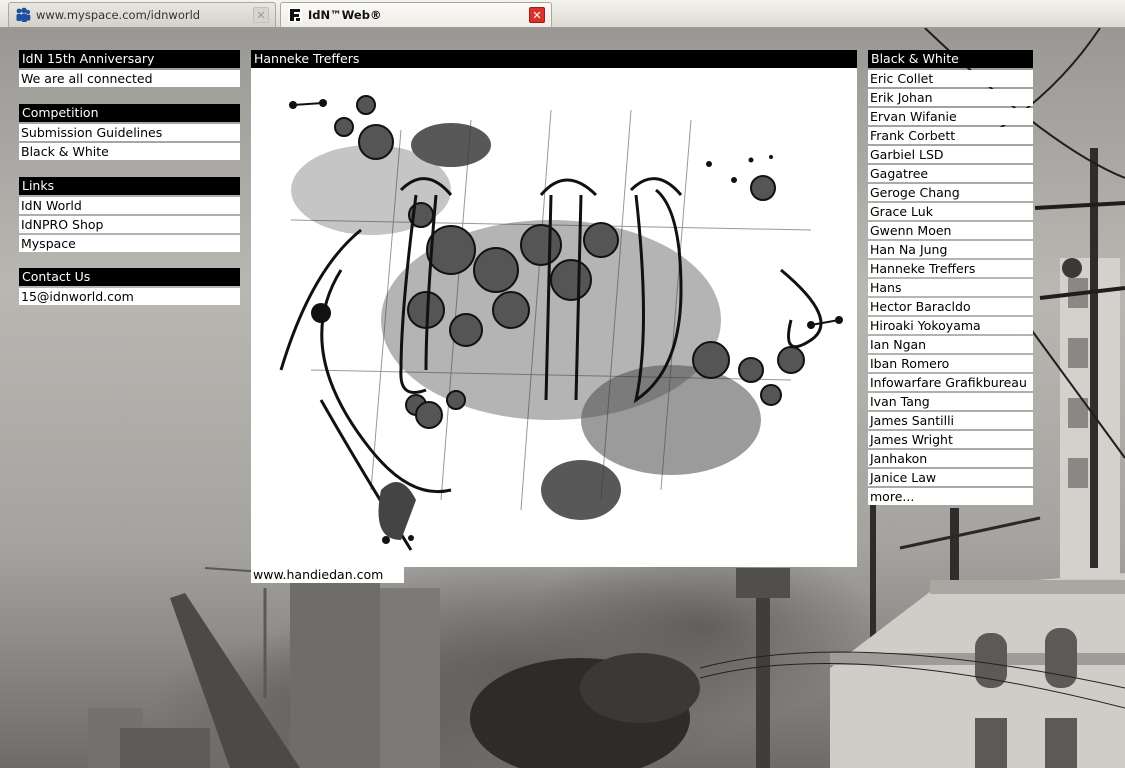 This screenshot has height=768, width=1125. What do you see at coordinates (129, 59) in the screenshot?
I see `anniversary-header: IdN 15th Anniversary` at bounding box center [129, 59].